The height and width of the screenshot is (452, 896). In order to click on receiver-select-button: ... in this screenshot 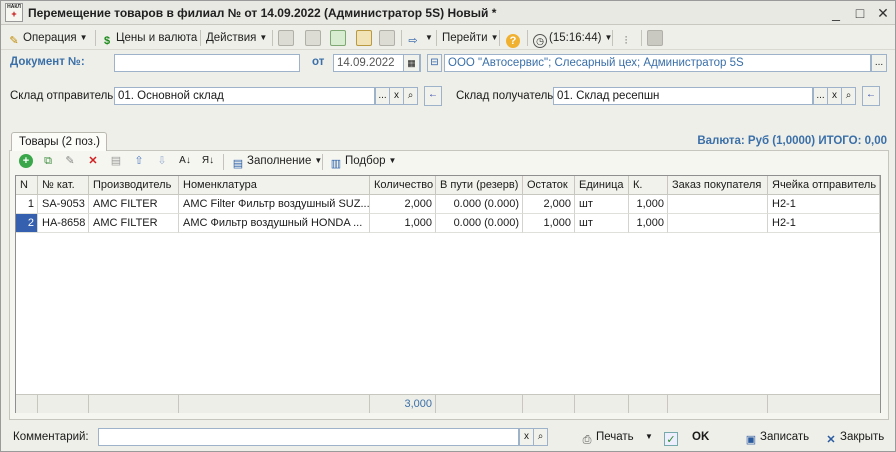, I will do `click(820, 96)`.